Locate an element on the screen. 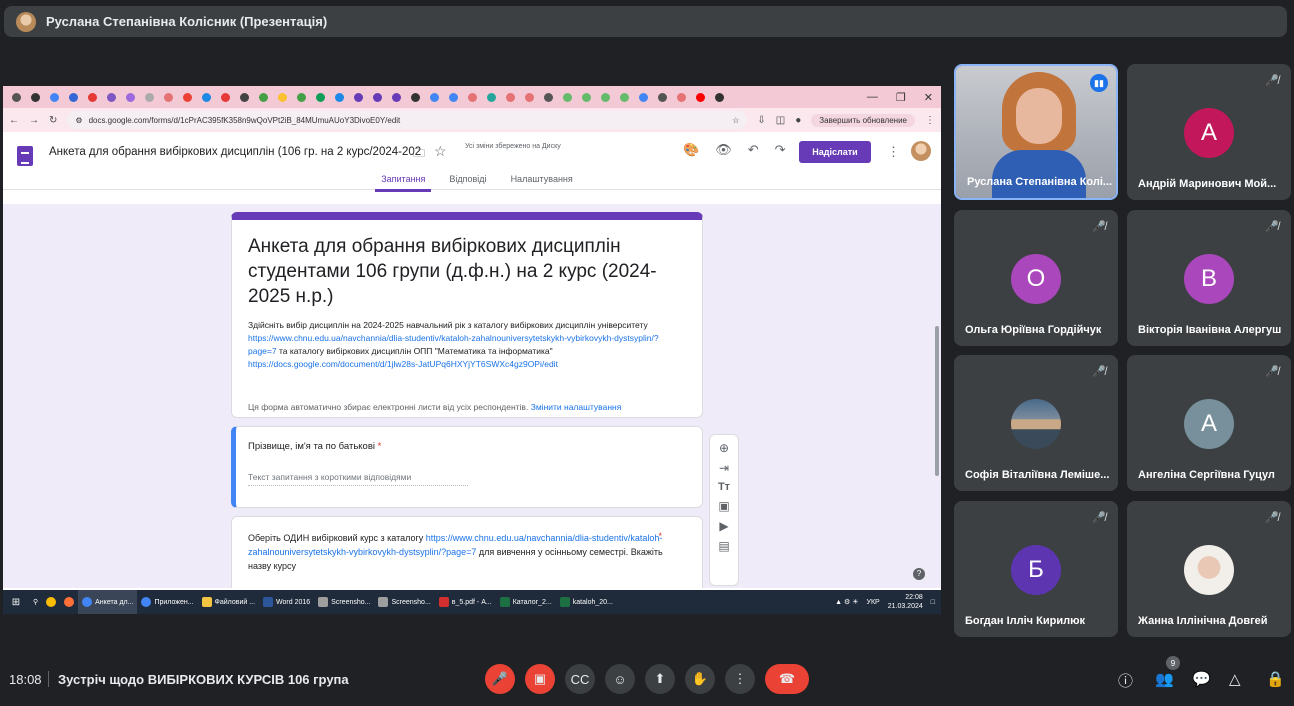  preview-eye-icon: 👁 is located at coordinates (723, 150).